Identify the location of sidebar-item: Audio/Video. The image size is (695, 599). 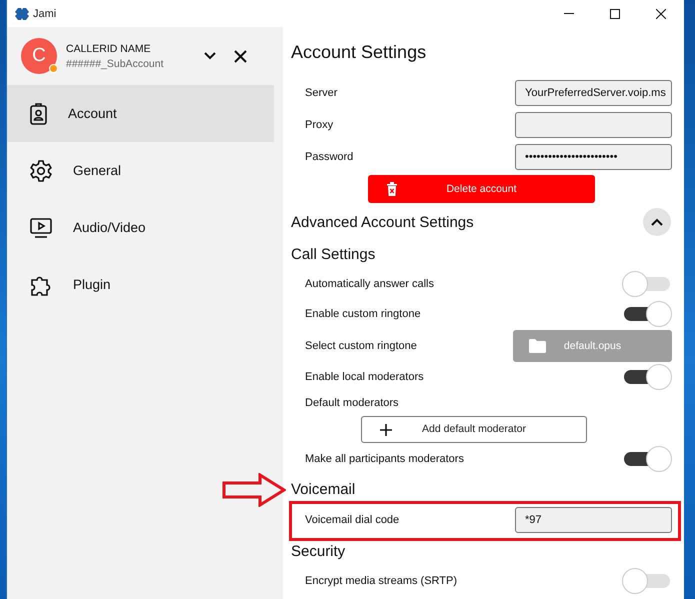
(140, 227).